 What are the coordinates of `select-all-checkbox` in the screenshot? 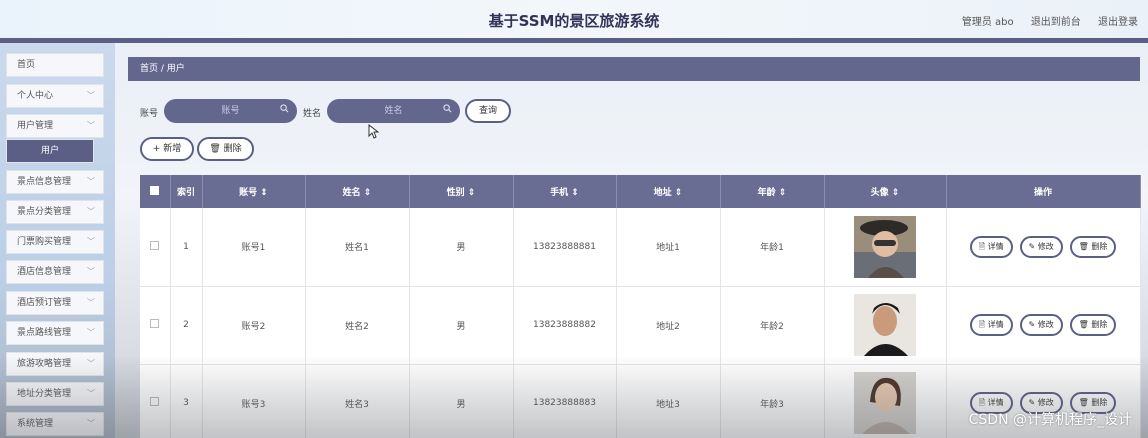 It's located at (155, 190).